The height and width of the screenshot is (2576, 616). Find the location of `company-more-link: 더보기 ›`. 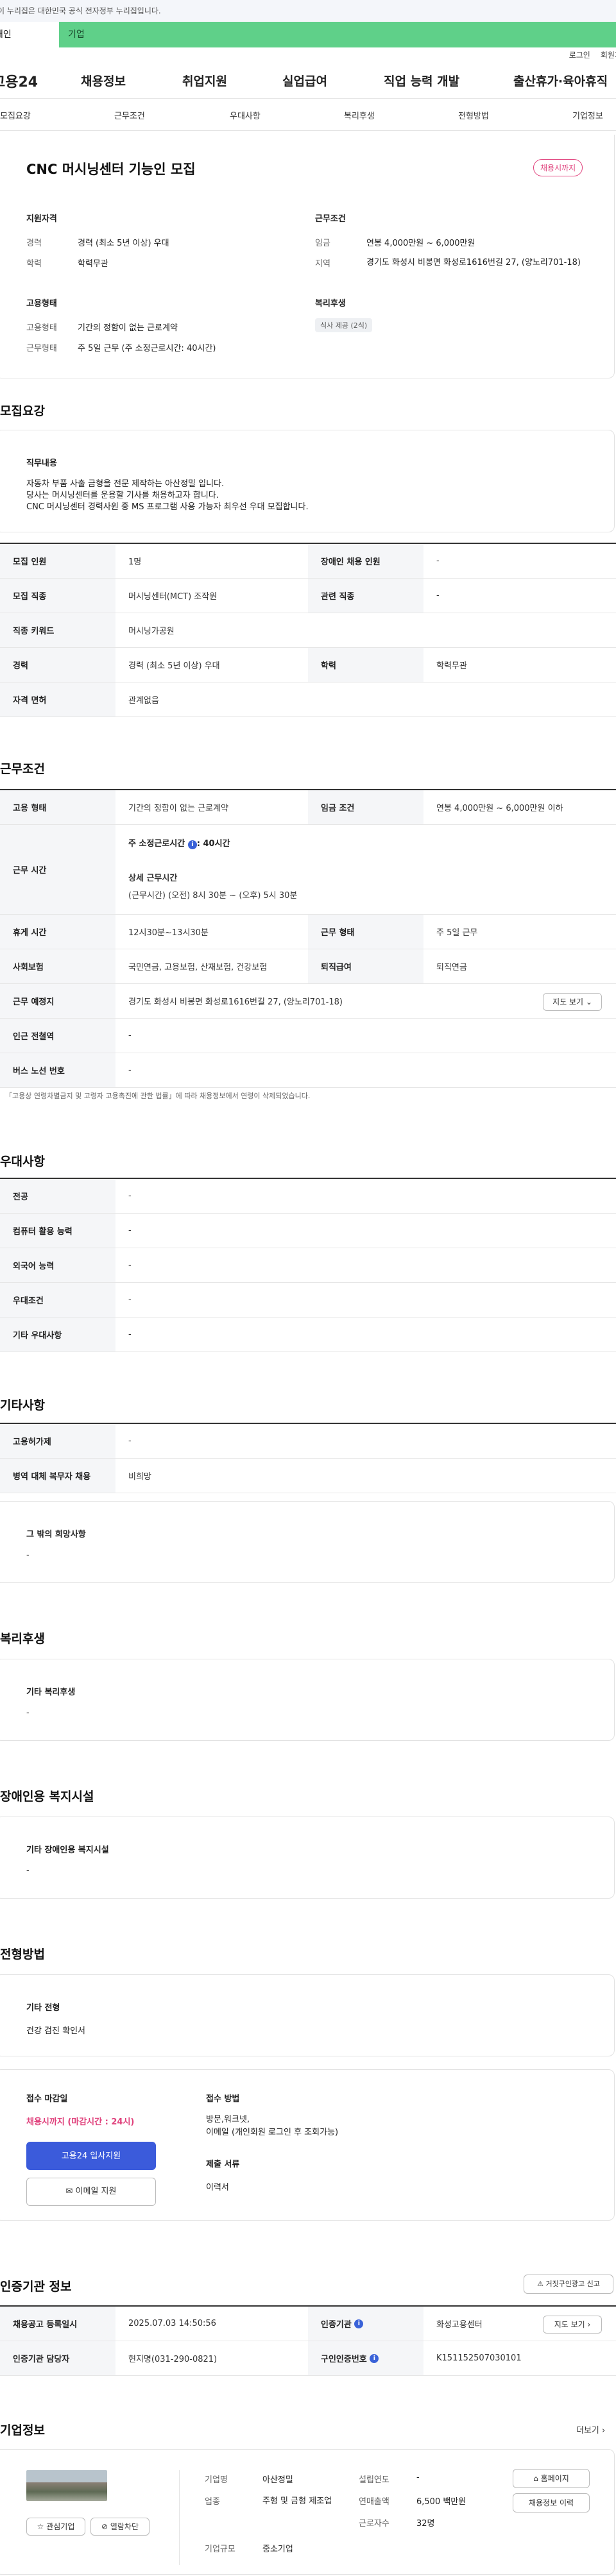

company-more-link: 더보기 › is located at coordinates (591, 2429).